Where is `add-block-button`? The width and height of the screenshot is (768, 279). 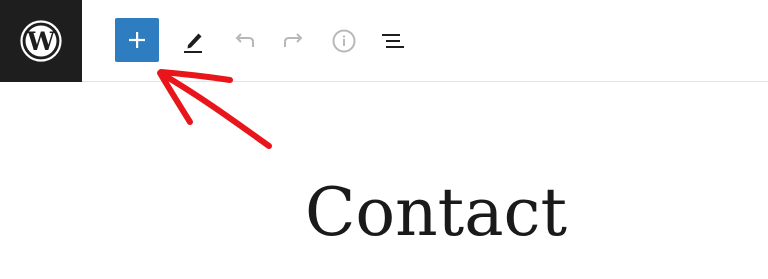
add-block-button is located at coordinates (137, 40).